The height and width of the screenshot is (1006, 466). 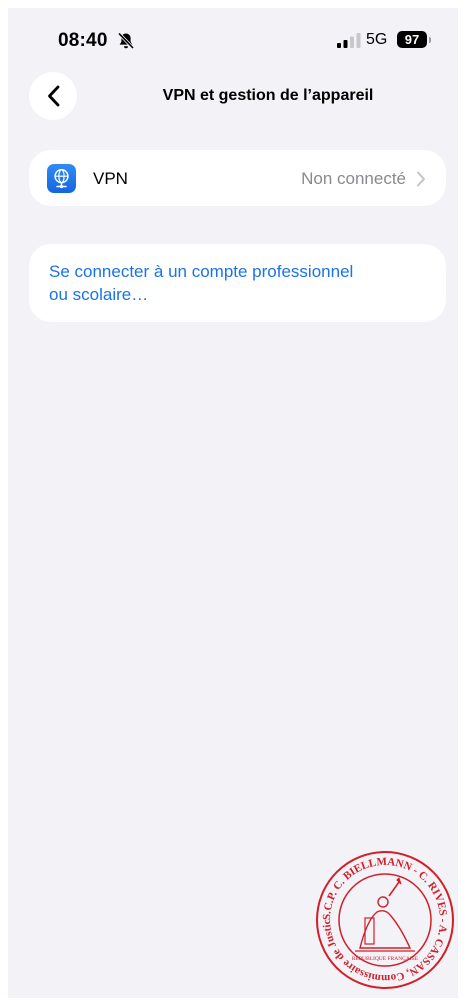 I want to click on status-bar: 08:40 5G 97, so click(x=233, y=38).